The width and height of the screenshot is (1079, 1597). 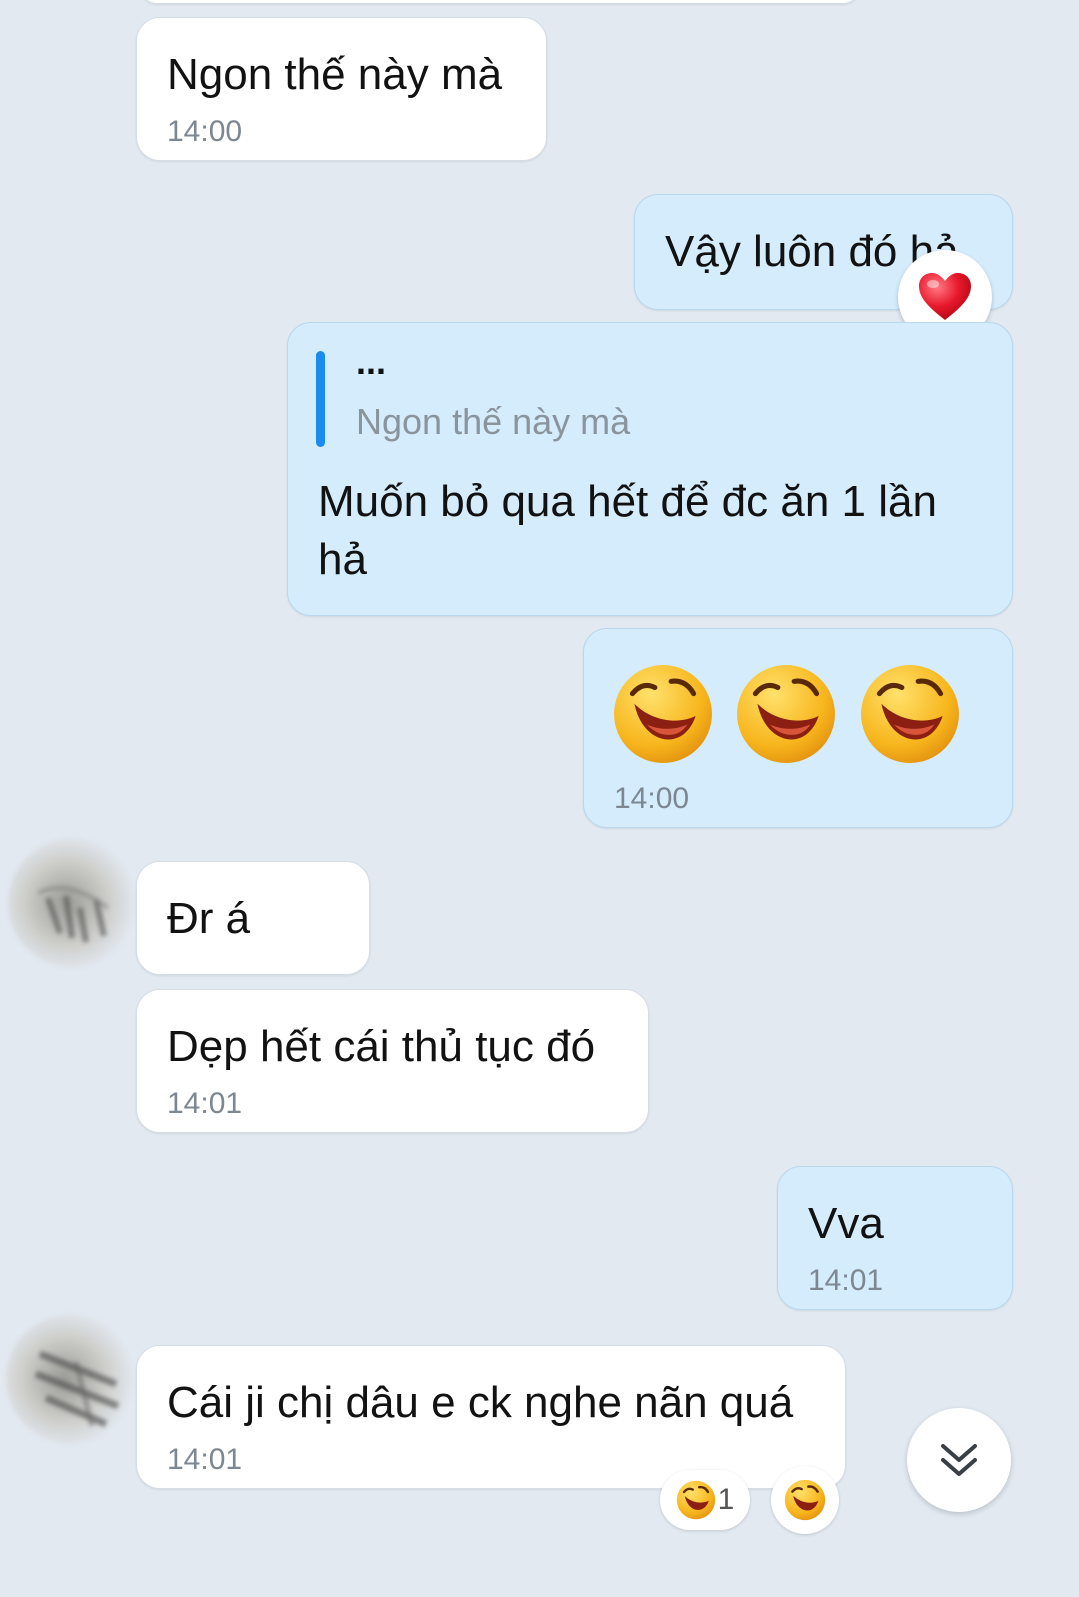 I want to click on quote-text: Ngon thế này mà, so click(x=493, y=421).